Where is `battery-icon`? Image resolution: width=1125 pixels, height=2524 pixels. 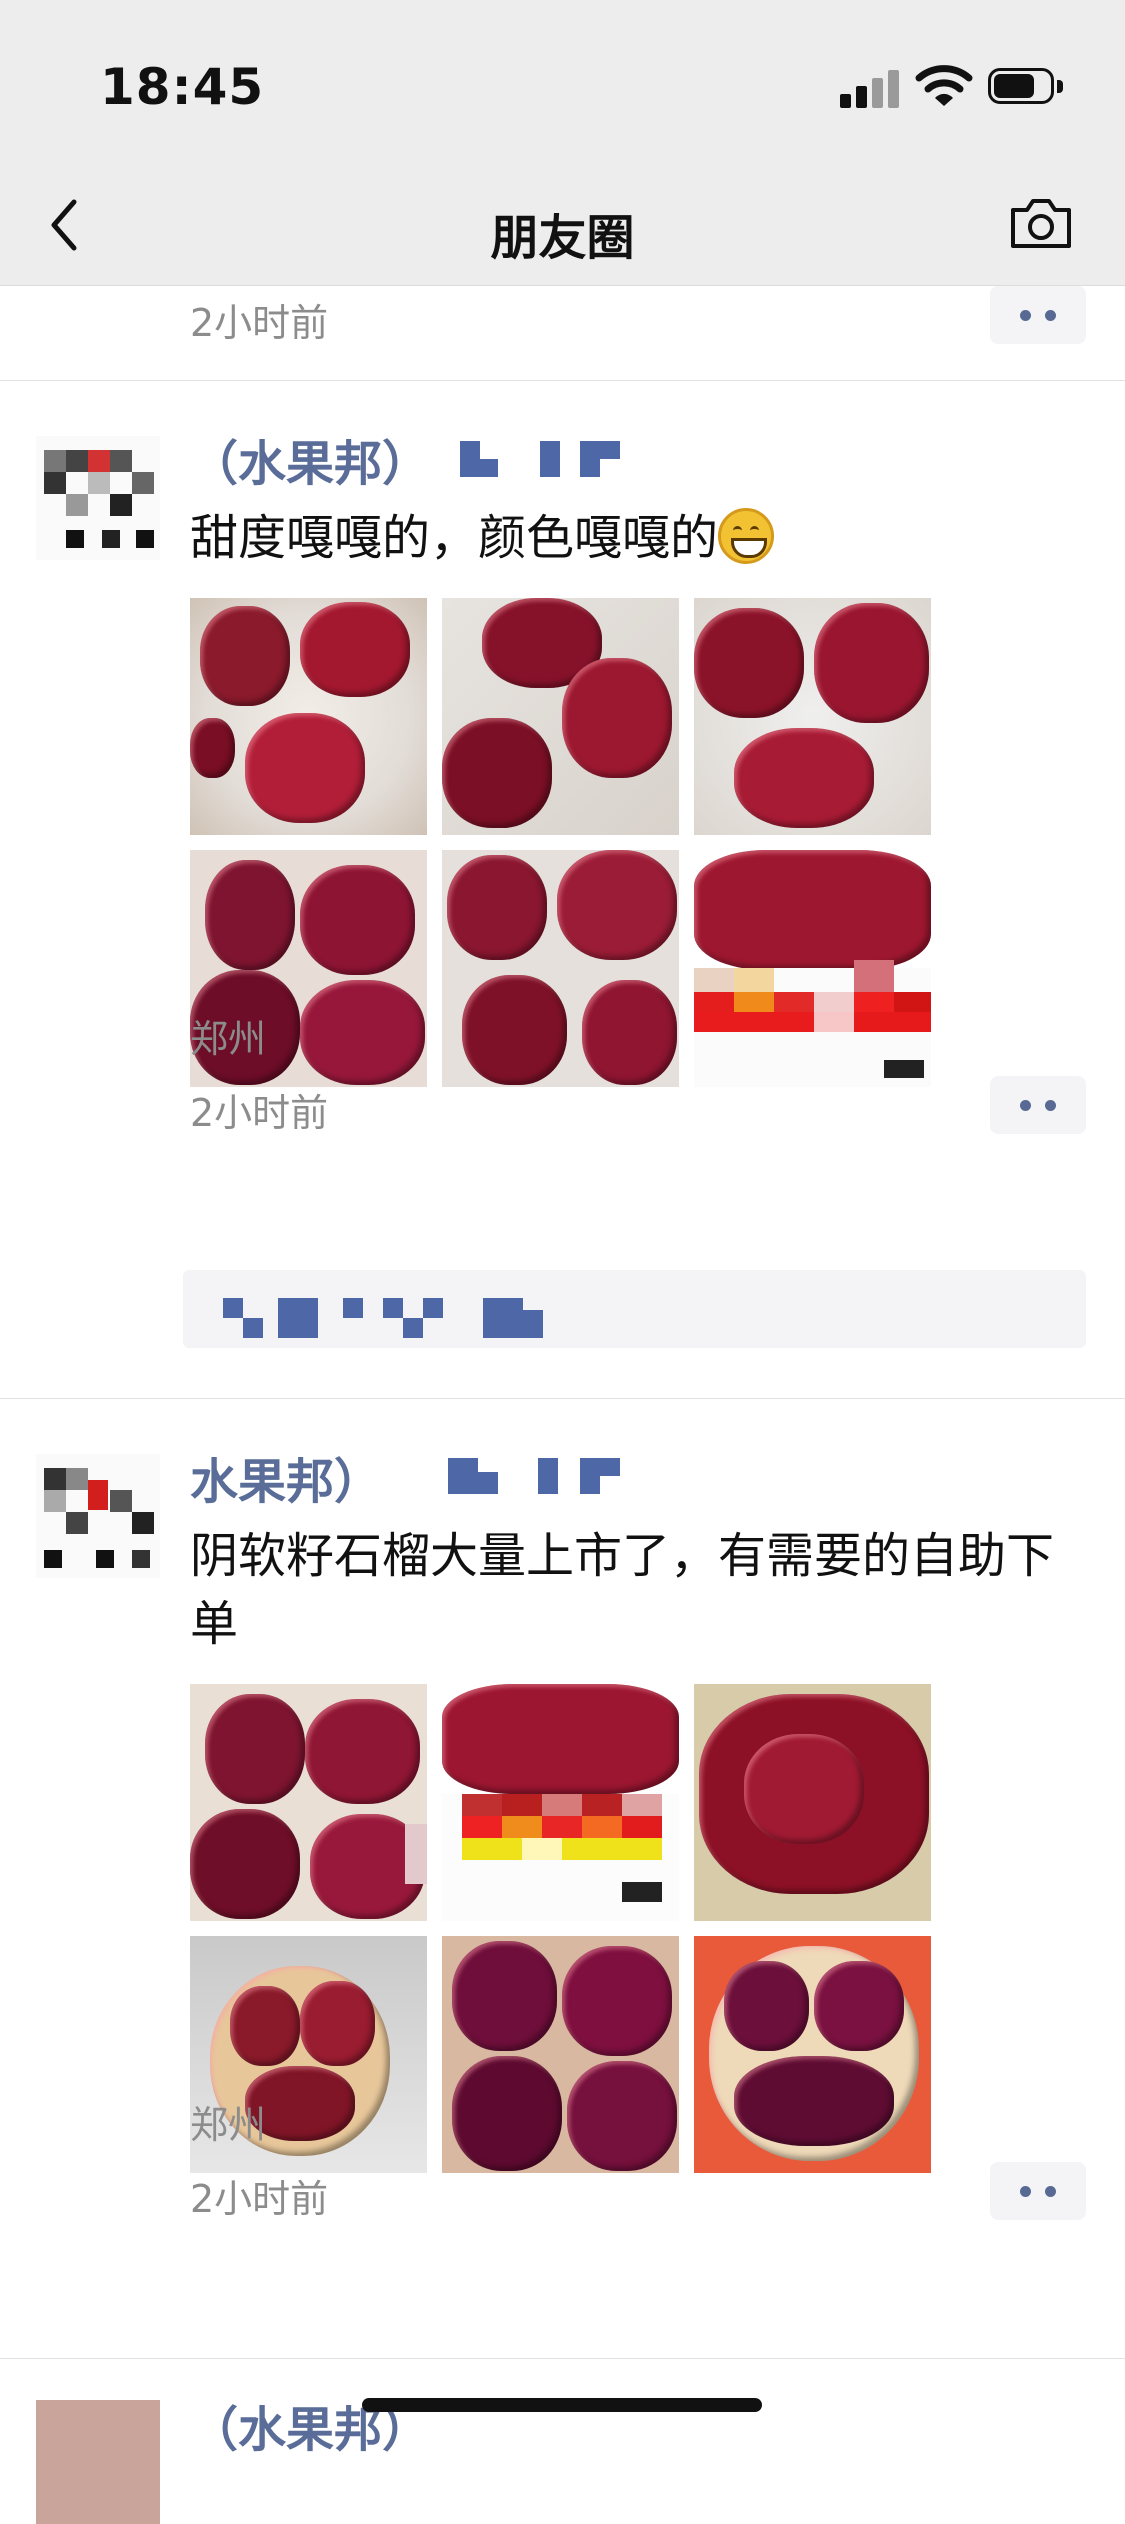 battery-icon is located at coordinates (1027, 87).